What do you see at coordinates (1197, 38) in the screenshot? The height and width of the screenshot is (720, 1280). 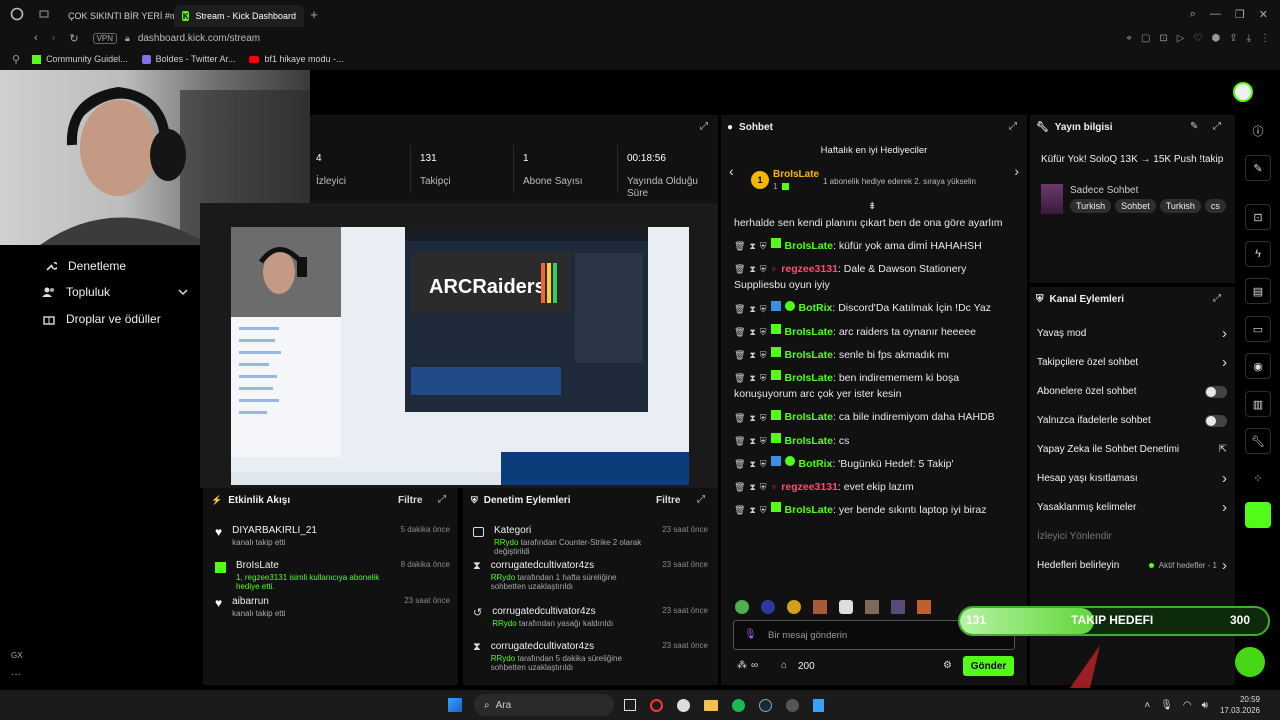 I see `heart-icon: ♡` at bounding box center [1197, 38].